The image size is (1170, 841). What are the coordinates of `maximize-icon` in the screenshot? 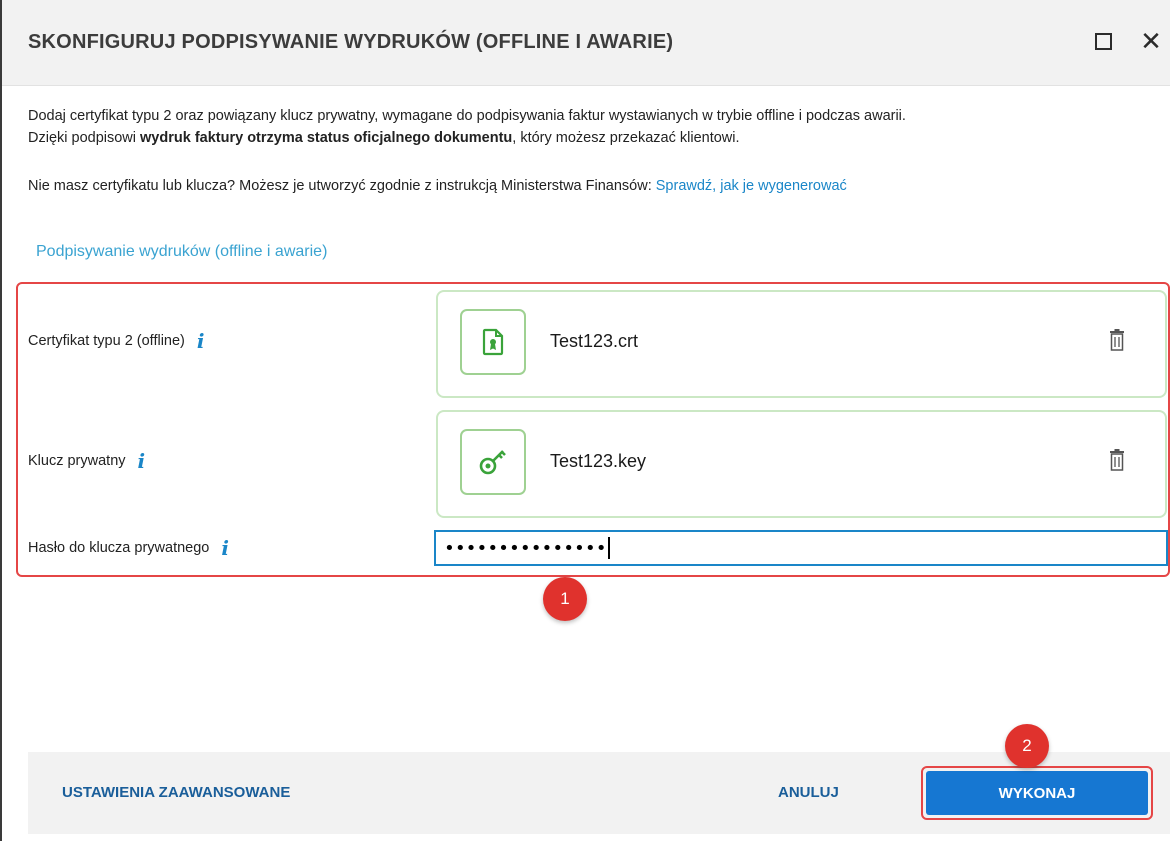 It's located at (1103, 41).